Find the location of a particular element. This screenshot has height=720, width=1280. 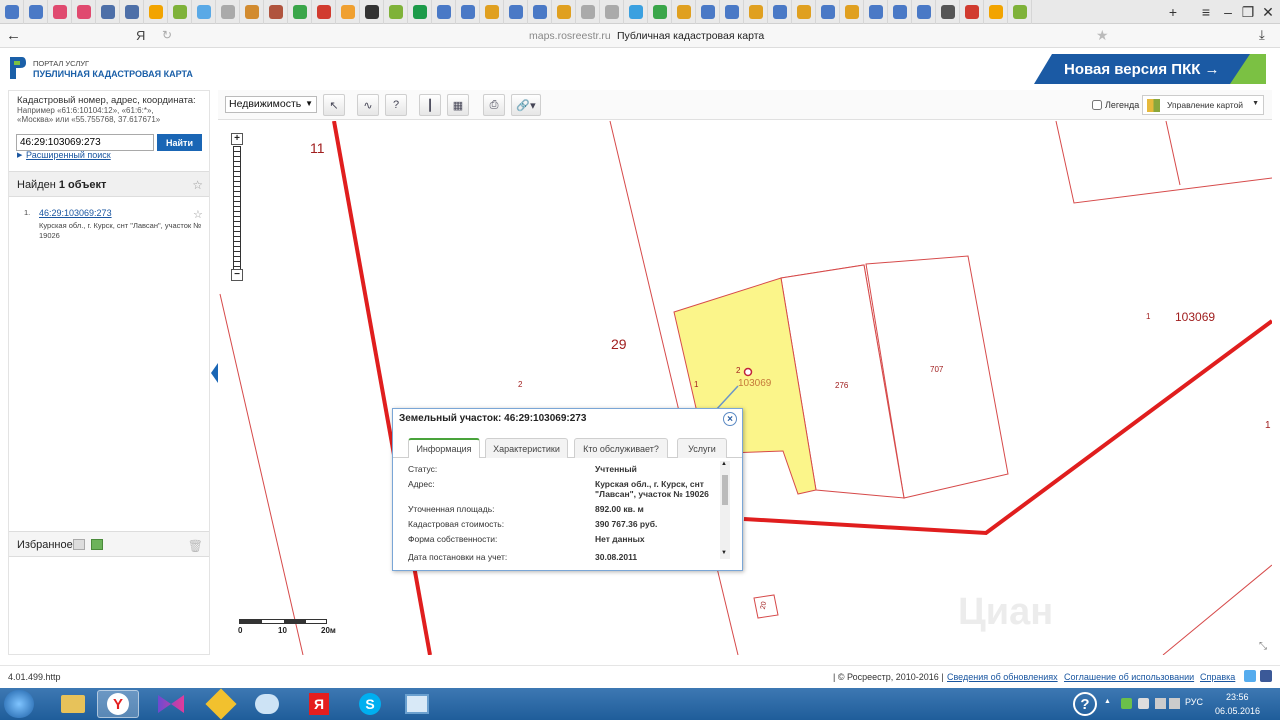

favorites-trash-icon: 🗑 is located at coordinates (195, 546).